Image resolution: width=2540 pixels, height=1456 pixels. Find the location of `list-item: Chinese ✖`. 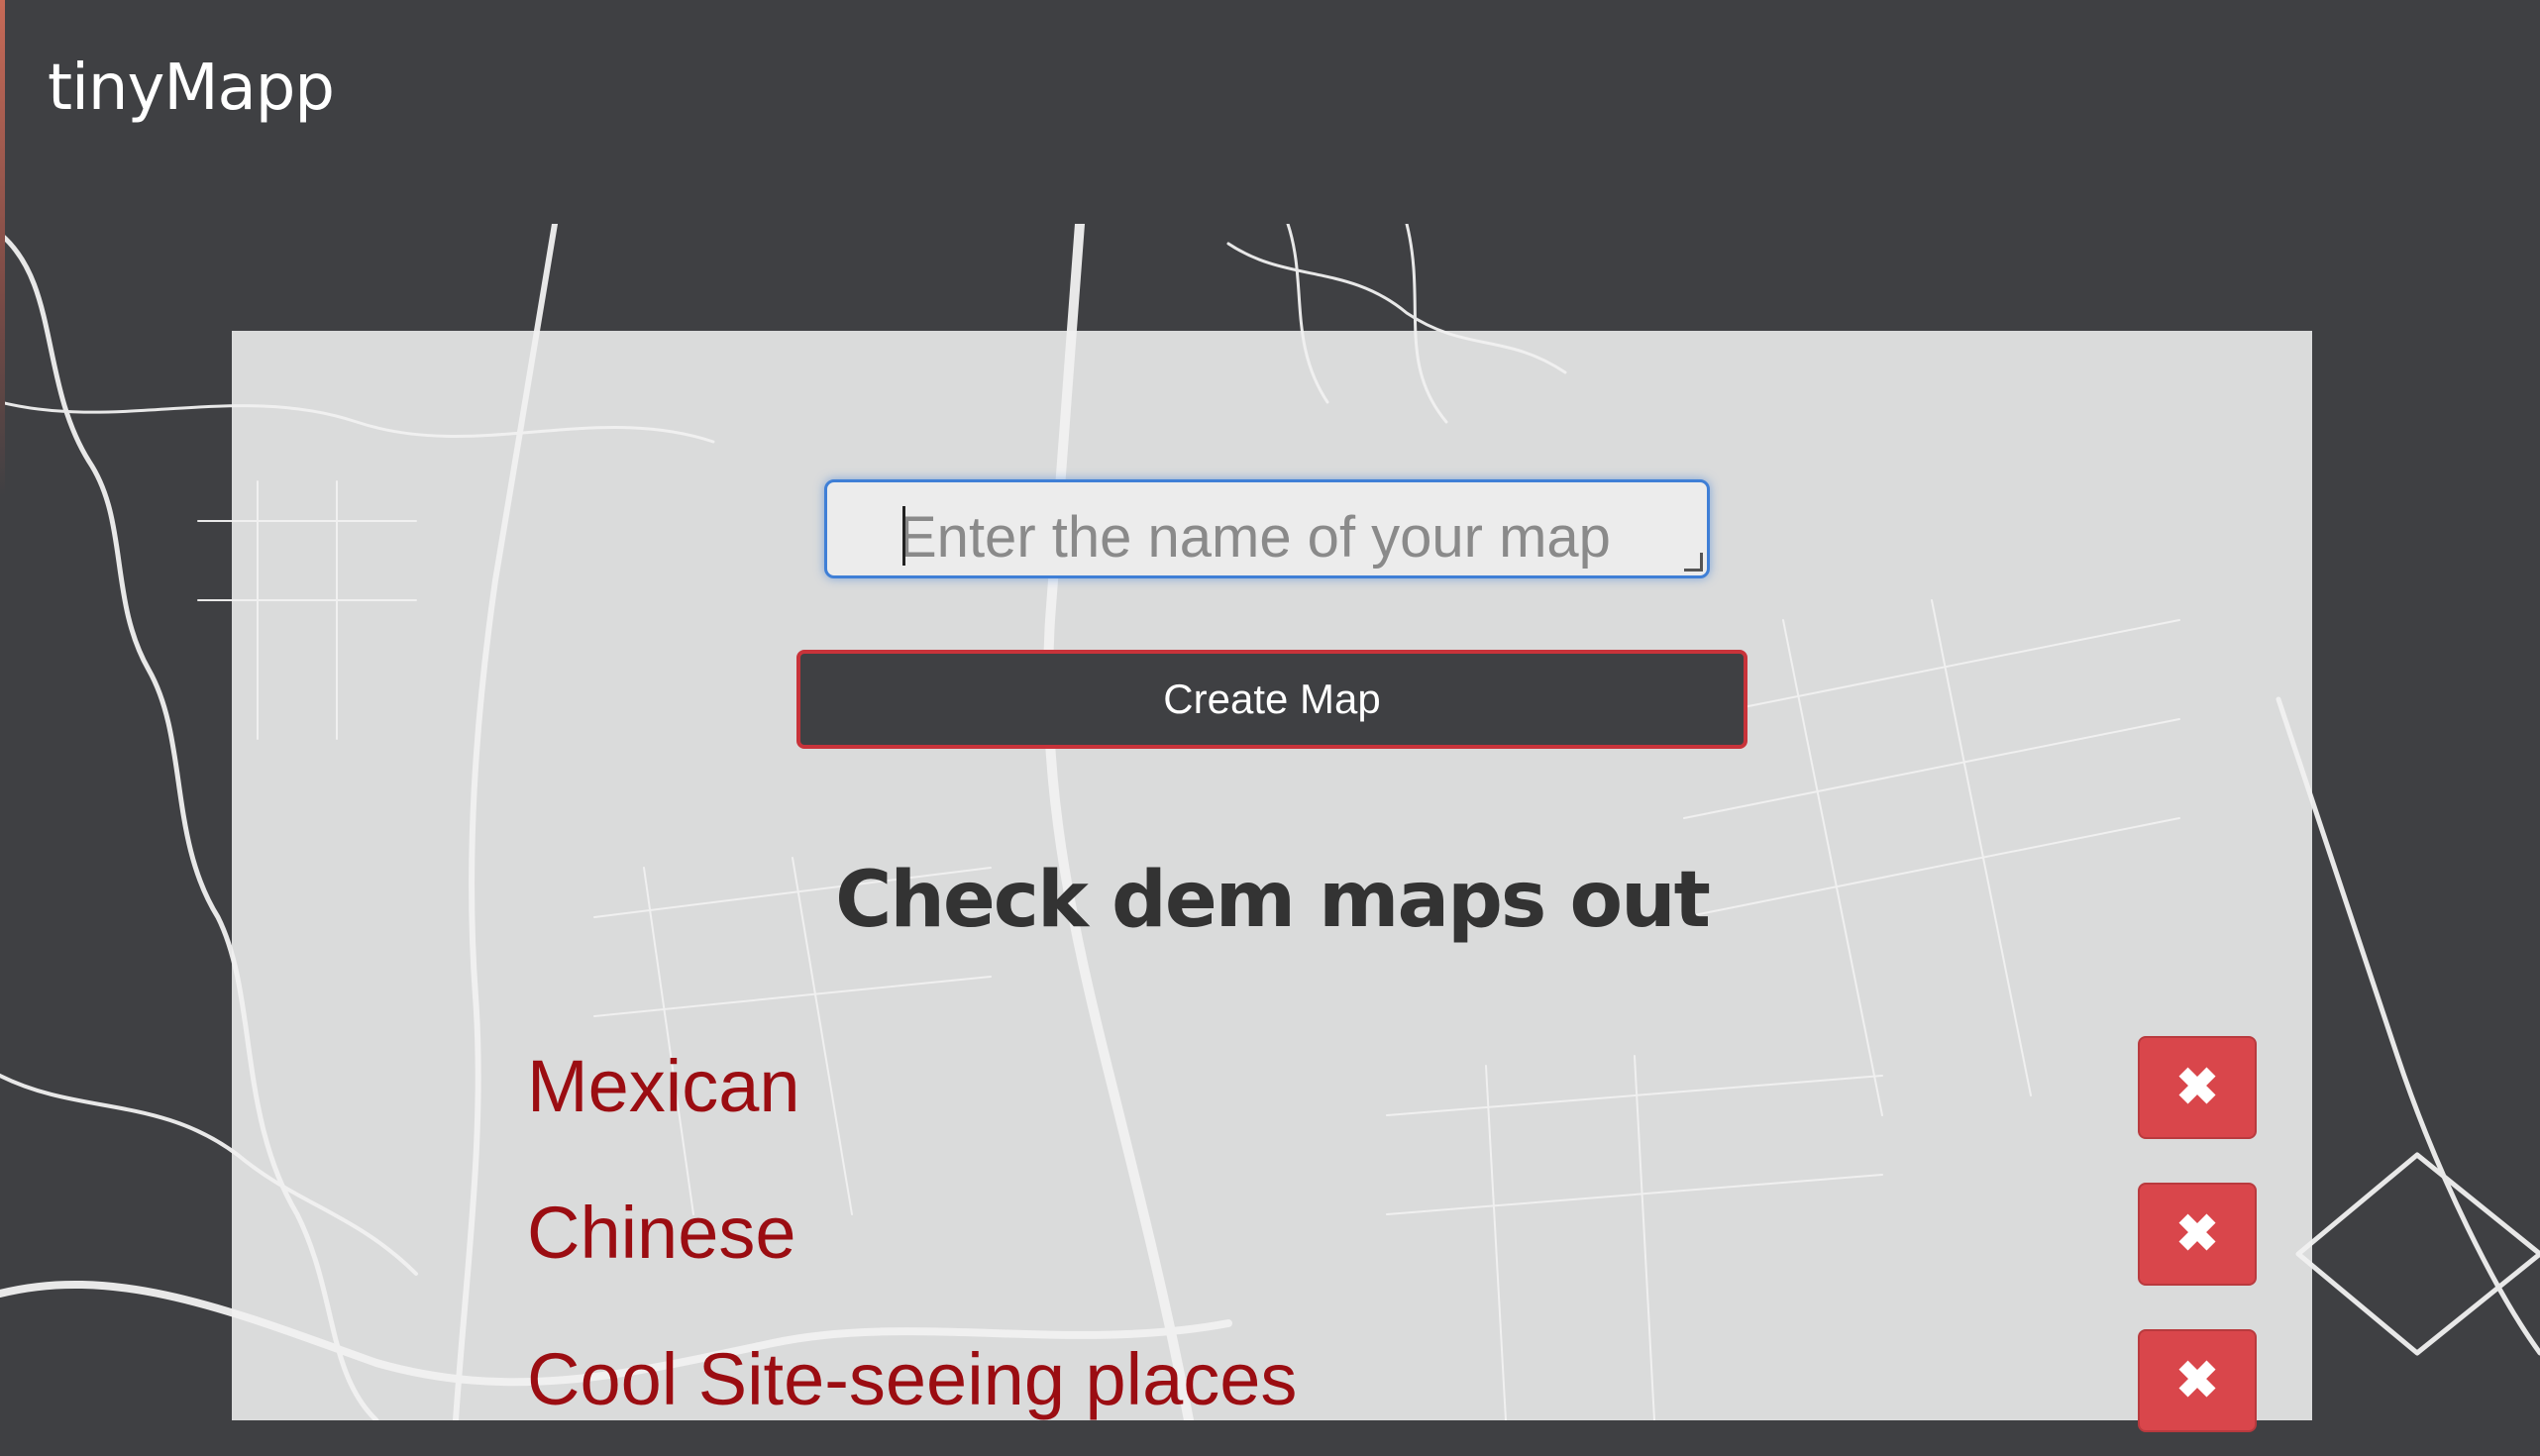

list-item: Chinese ✖ is located at coordinates (1392, 1246).